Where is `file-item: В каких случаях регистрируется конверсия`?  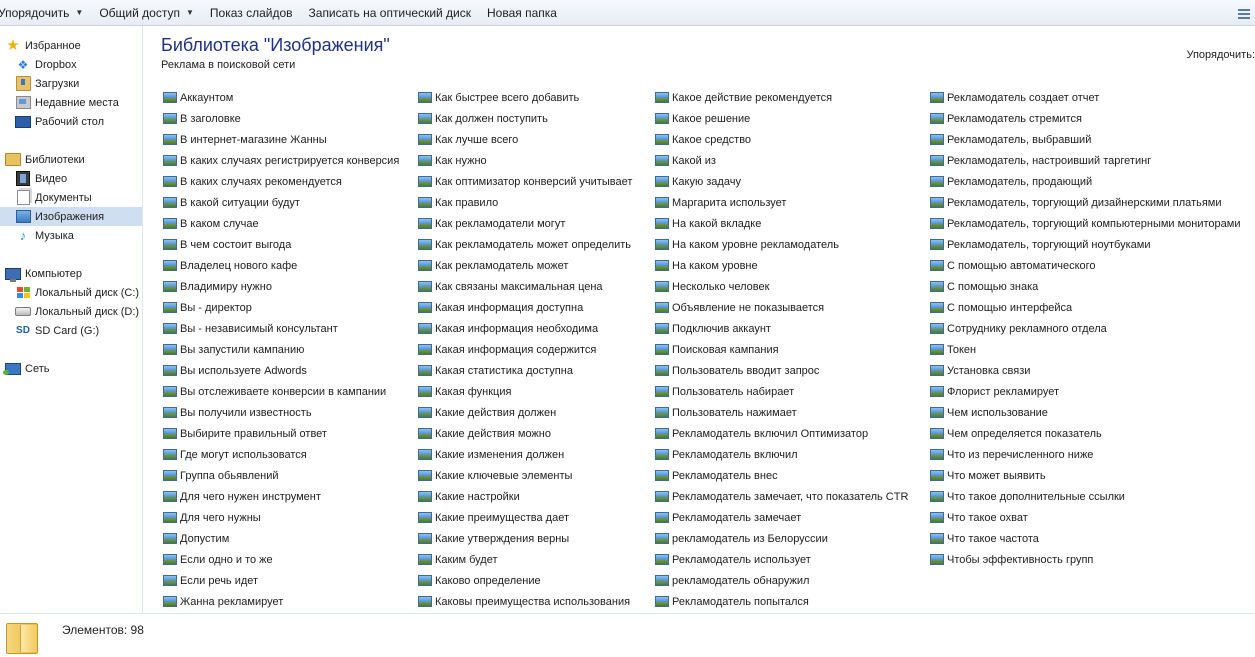
file-item: В каких случаях регистрируется конверсия is located at coordinates (281, 160).